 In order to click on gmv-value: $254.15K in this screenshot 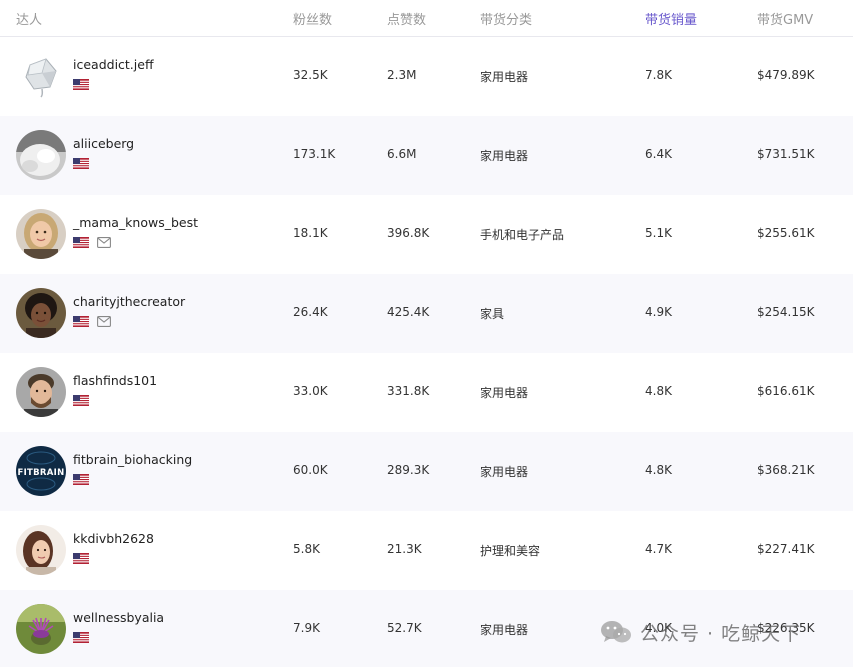, I will do `click(786, 312)`.